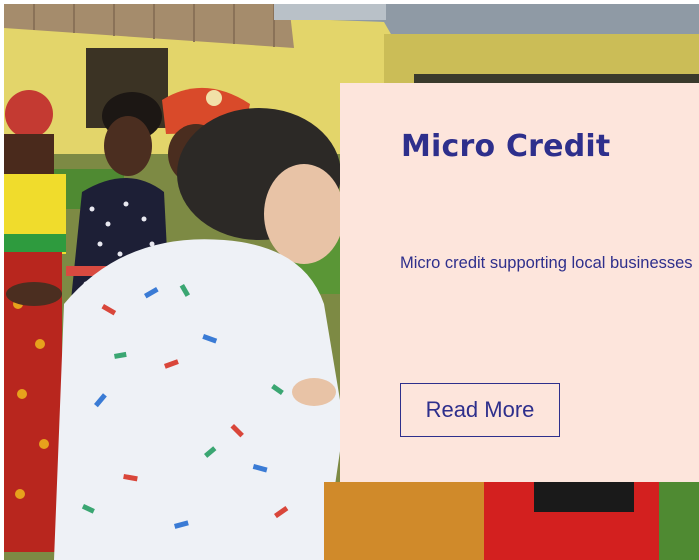  I want to click on card-description: Micro credit supporting local businesses, so click(546, 263).